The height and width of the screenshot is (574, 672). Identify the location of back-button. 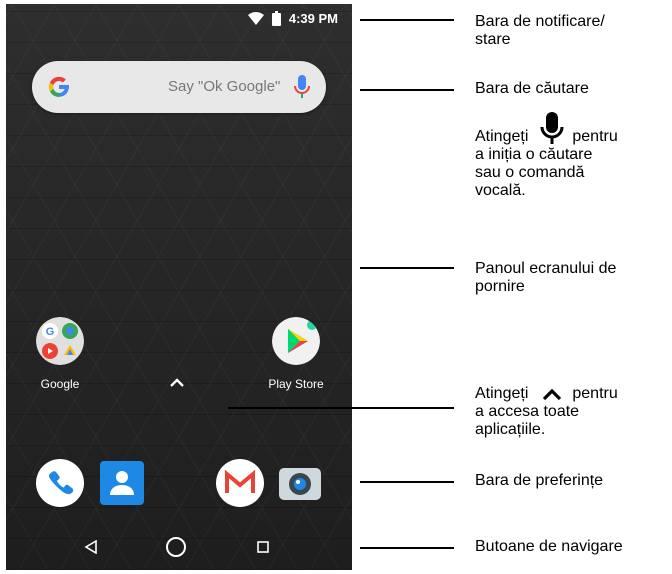
(91, 547).